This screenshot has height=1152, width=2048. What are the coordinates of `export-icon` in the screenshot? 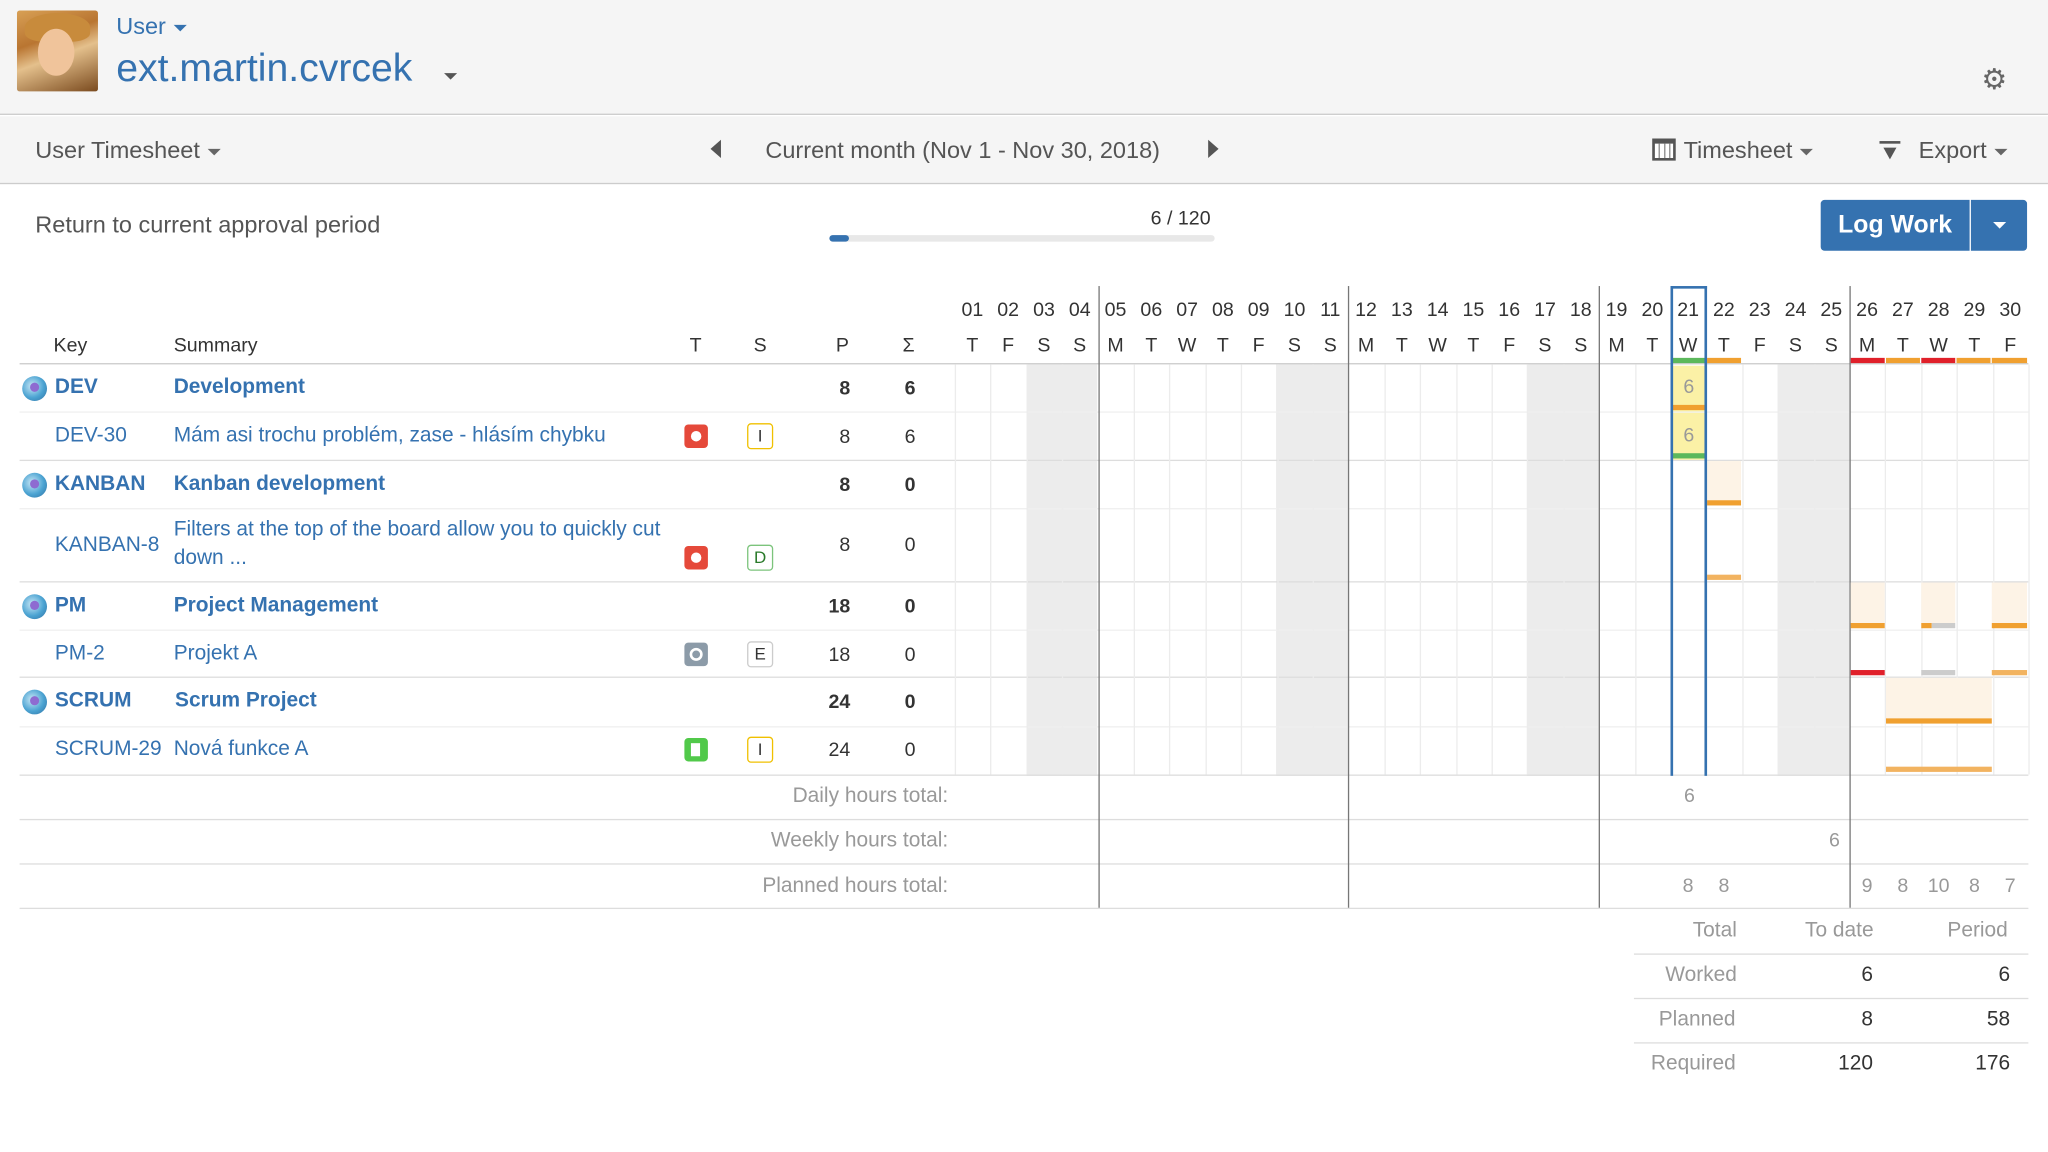 It's located at (1890, 150).